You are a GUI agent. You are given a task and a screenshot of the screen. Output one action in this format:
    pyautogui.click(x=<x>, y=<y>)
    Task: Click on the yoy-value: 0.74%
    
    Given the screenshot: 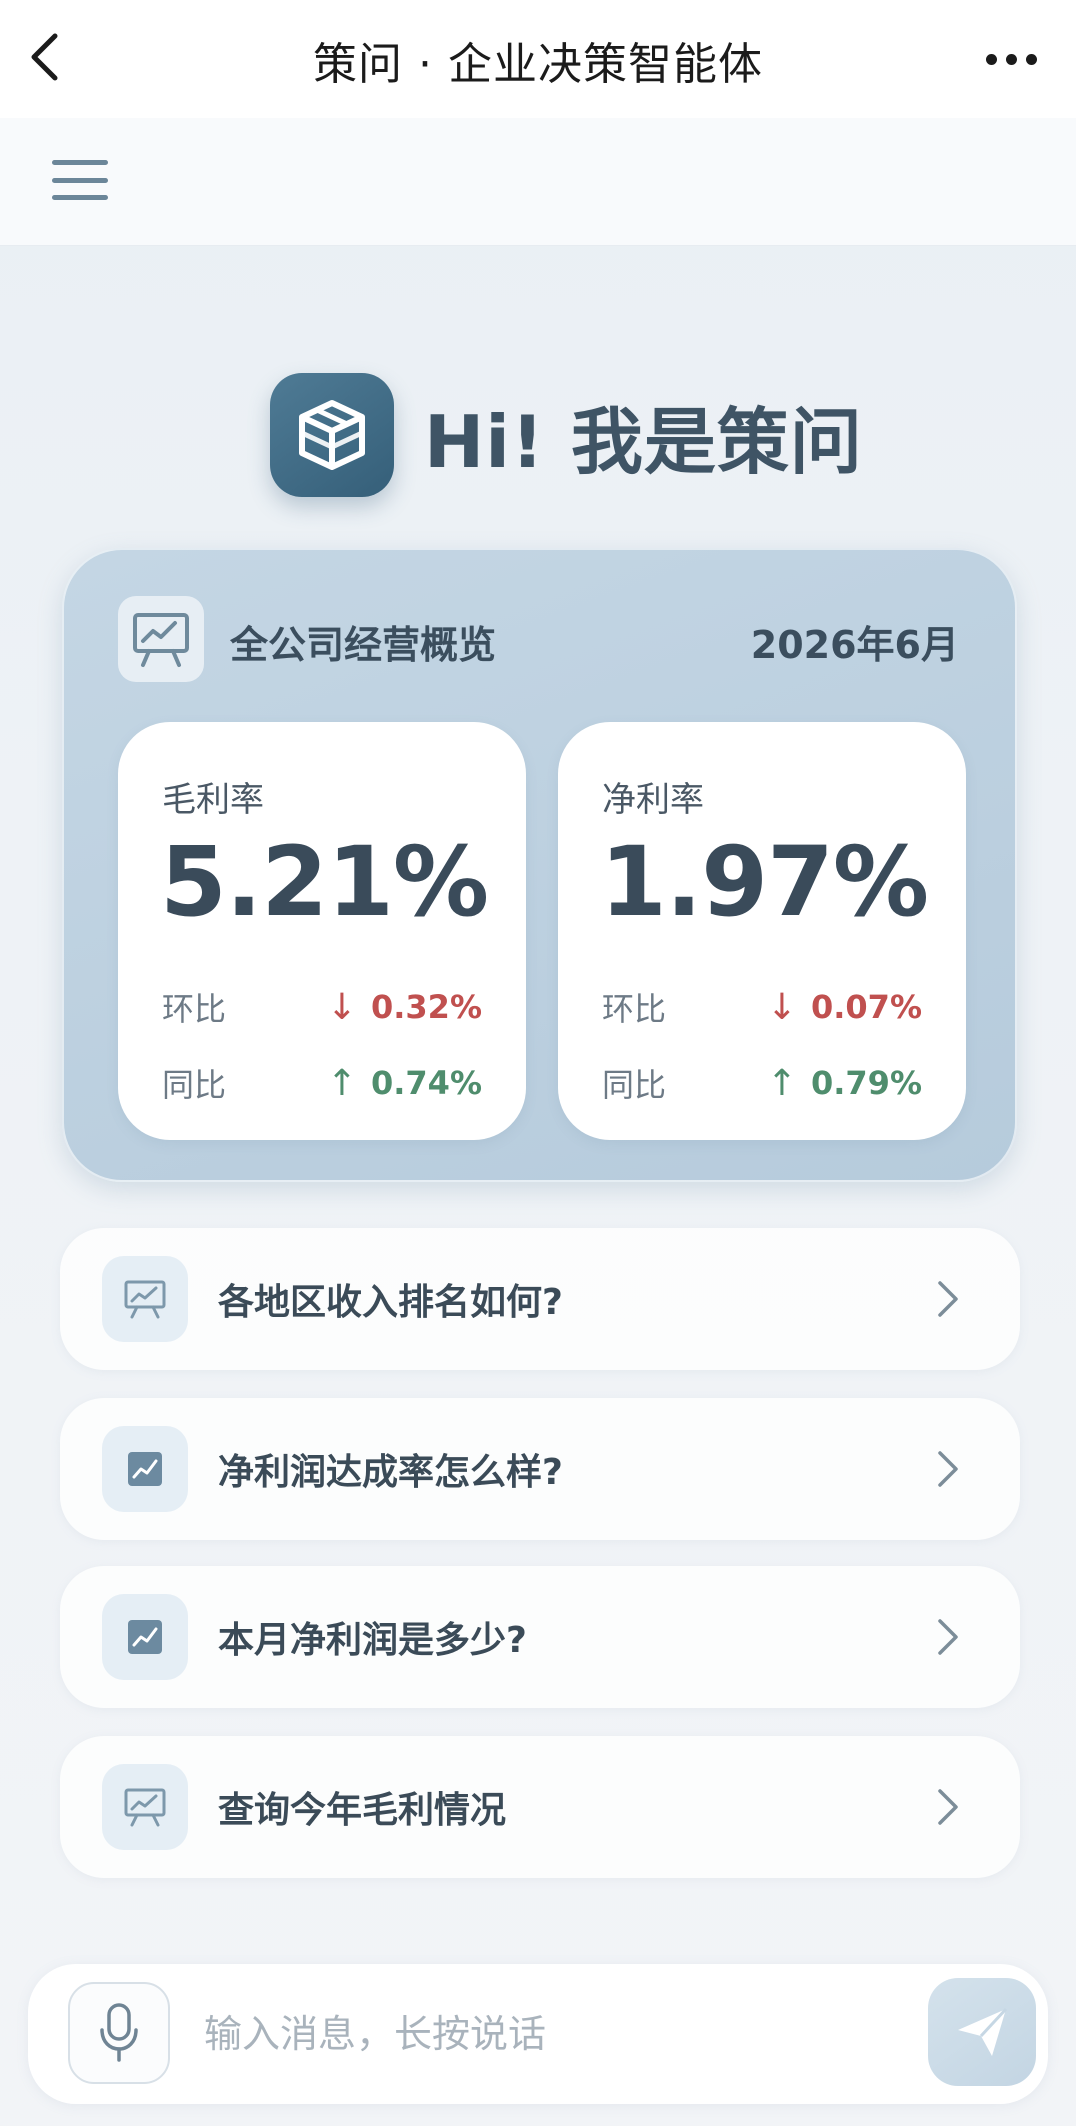 What is the action you would take?
    pyautogui.click(x=426, y=1083)
    